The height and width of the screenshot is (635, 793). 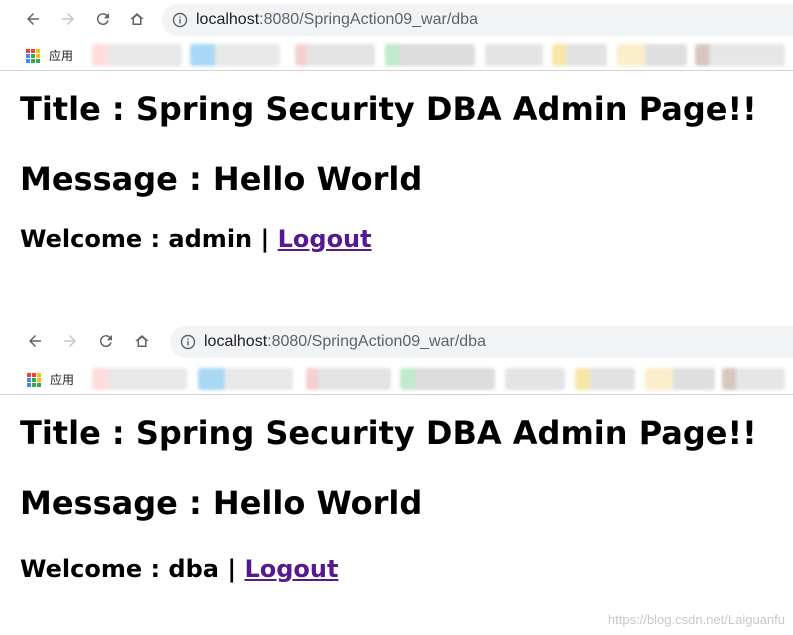 I want to click on welcome-text: Welcome : dba |, so click(x=132, y=569).